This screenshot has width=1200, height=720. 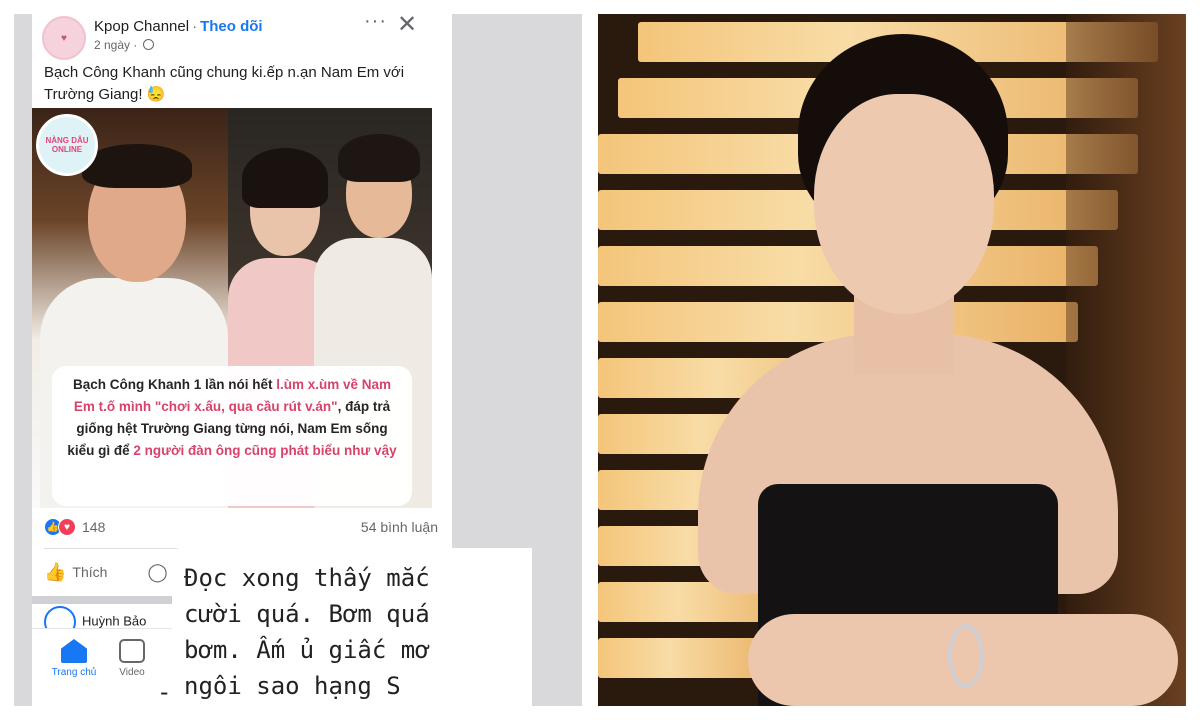 What do you see at coordinates (375, 23) in the screenshot?
I see `more-dots-icon: ···` at bounding box center [375, 23].